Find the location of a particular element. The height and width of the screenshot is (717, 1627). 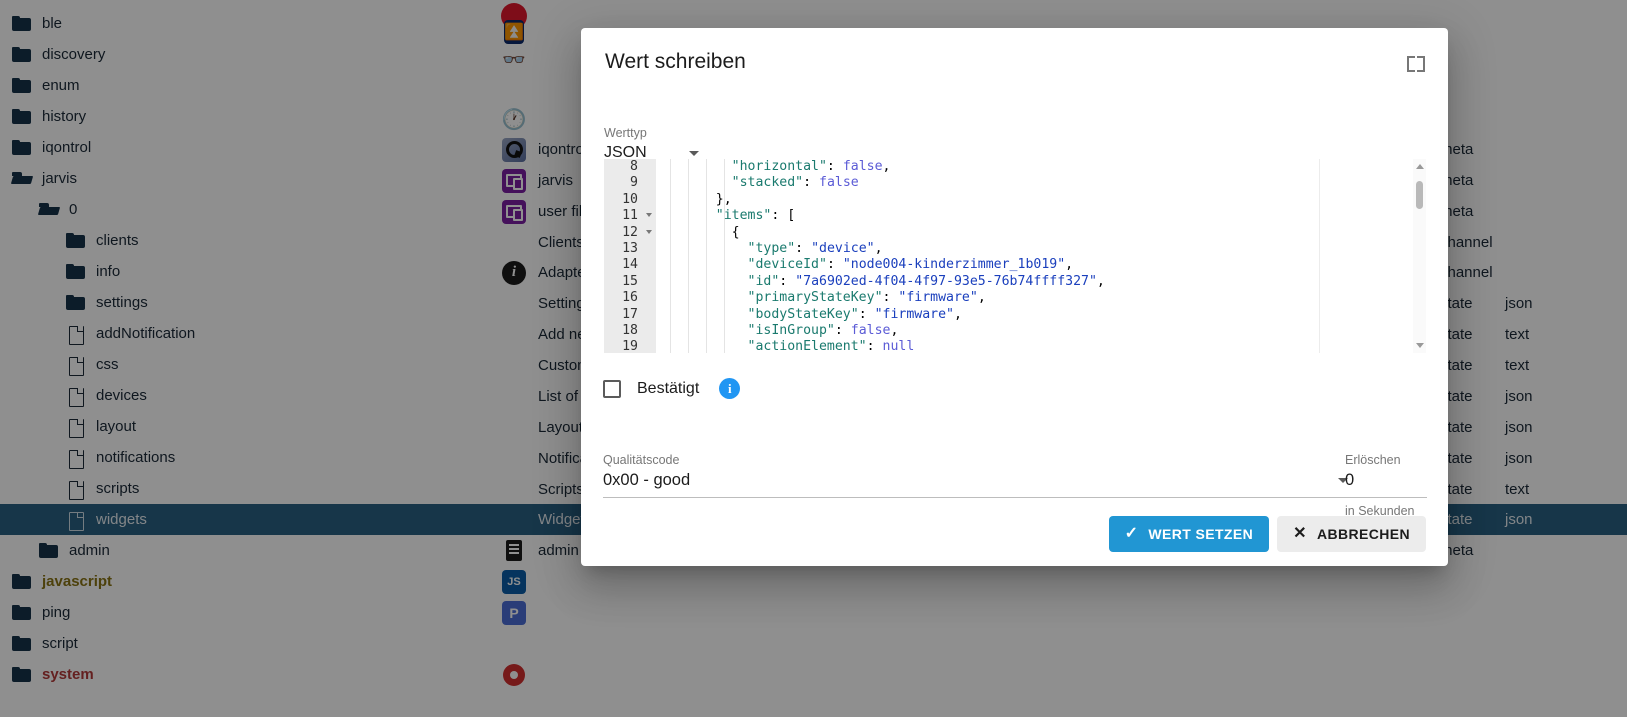

check-icon: ✓ is located at coordinates (1131, 533).